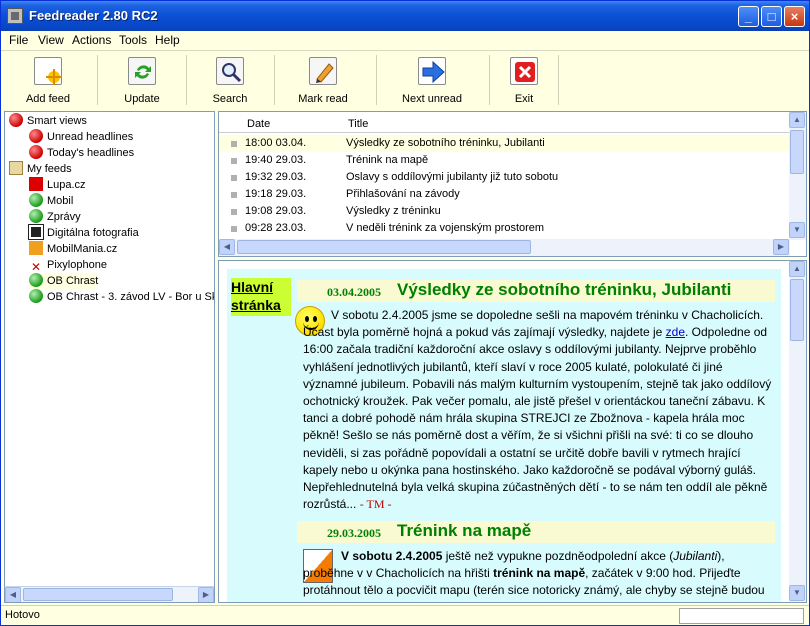  What do you see at coordinates (51, 40) in the screenshot?
I see `menu-view: View` at bounding box center [51, 40].